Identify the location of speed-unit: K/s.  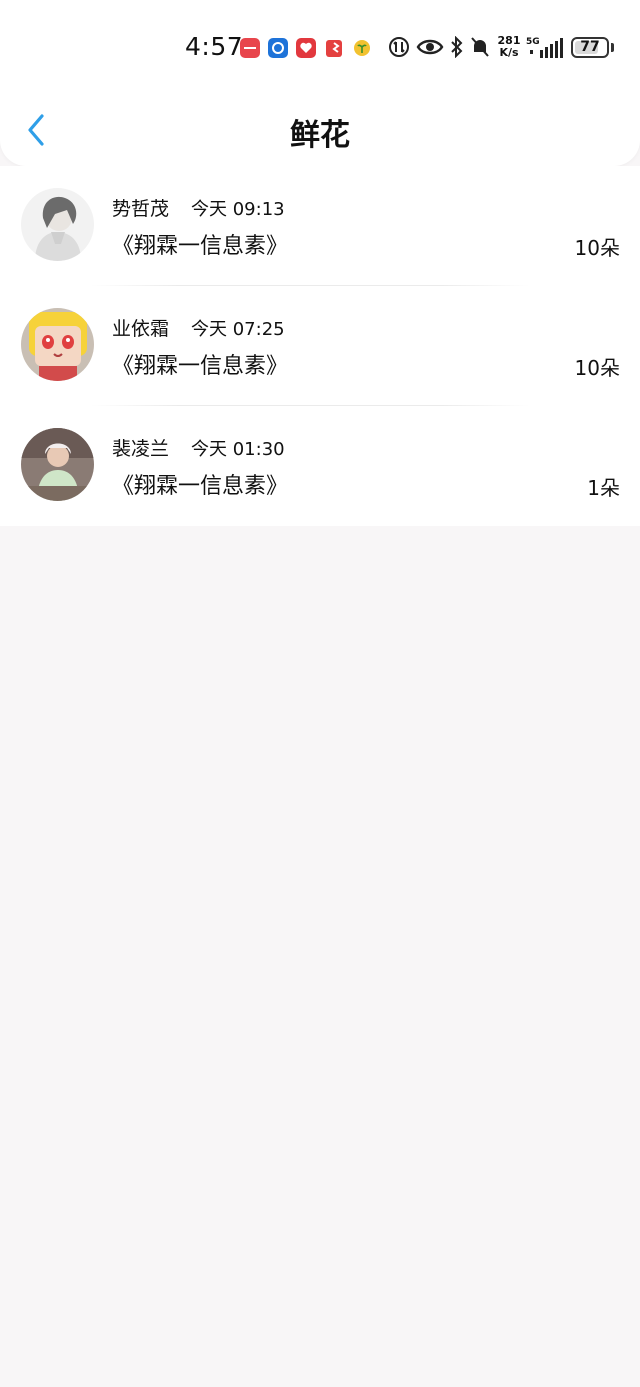
(509, 52).